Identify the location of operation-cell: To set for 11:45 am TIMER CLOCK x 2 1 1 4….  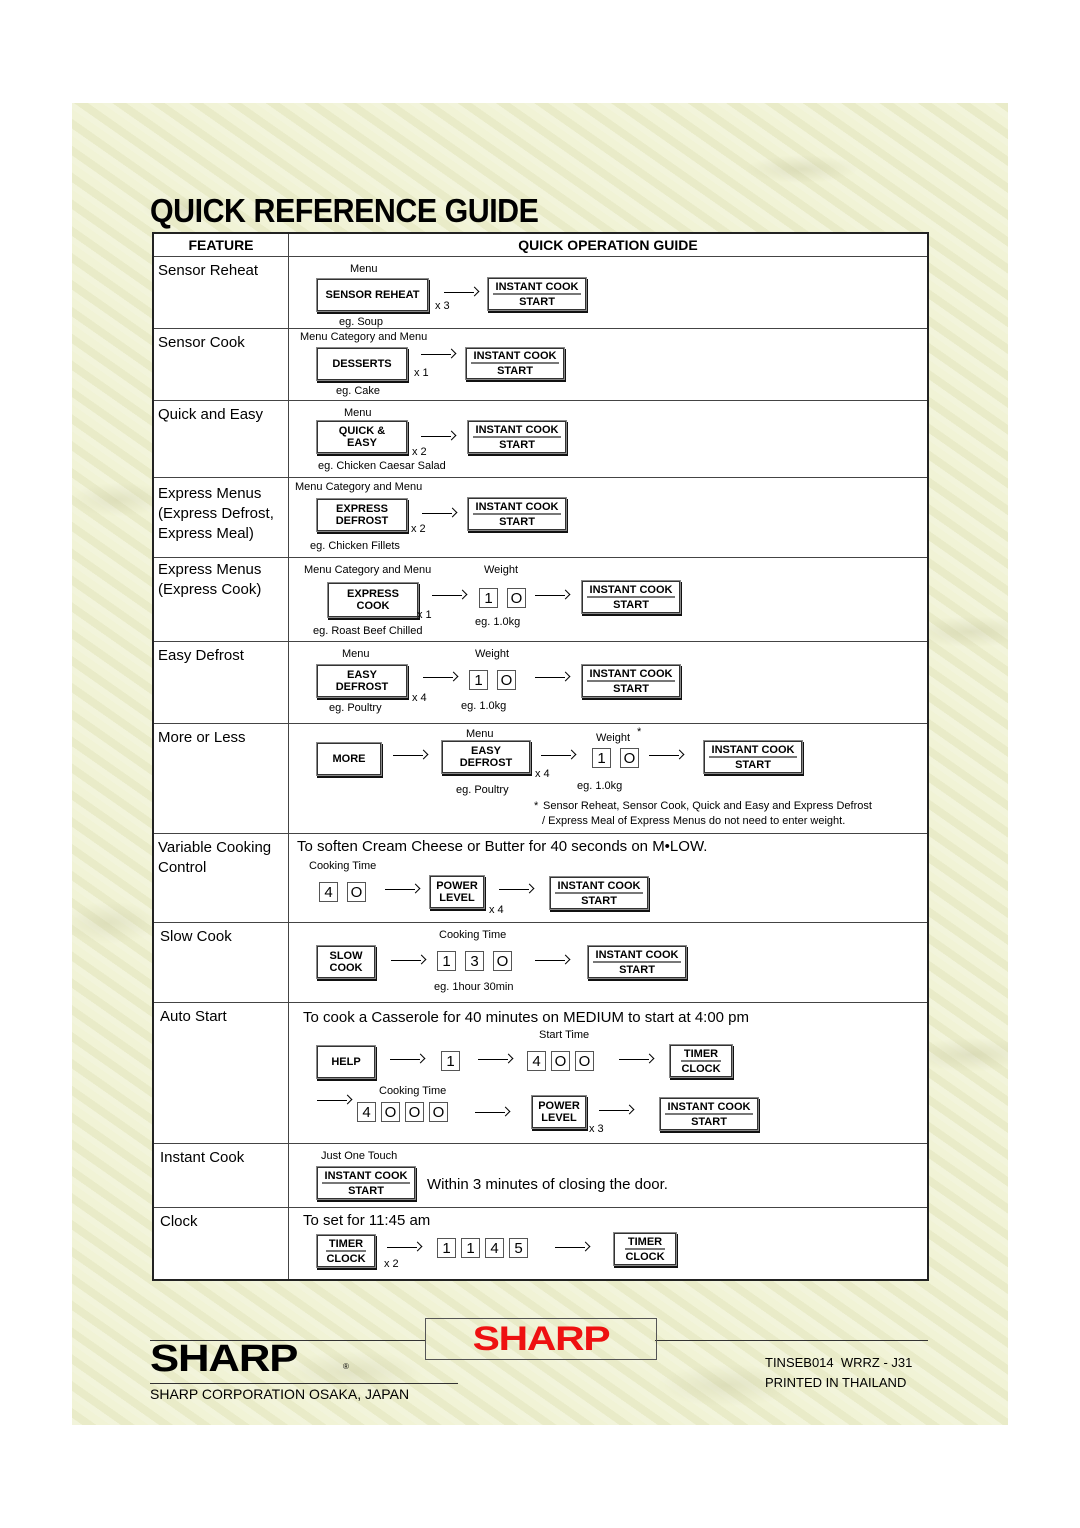
(608, 1243).